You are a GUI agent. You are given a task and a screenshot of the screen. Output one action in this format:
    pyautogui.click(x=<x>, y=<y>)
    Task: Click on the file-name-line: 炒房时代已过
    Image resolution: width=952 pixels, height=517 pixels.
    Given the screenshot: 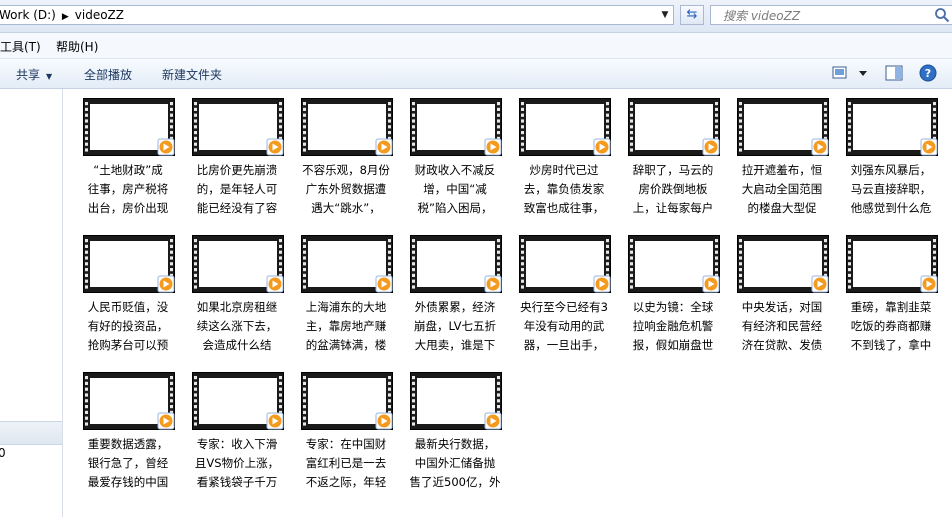 What is the action you would take?
    pyautogui.click(x=564, y=170)
    